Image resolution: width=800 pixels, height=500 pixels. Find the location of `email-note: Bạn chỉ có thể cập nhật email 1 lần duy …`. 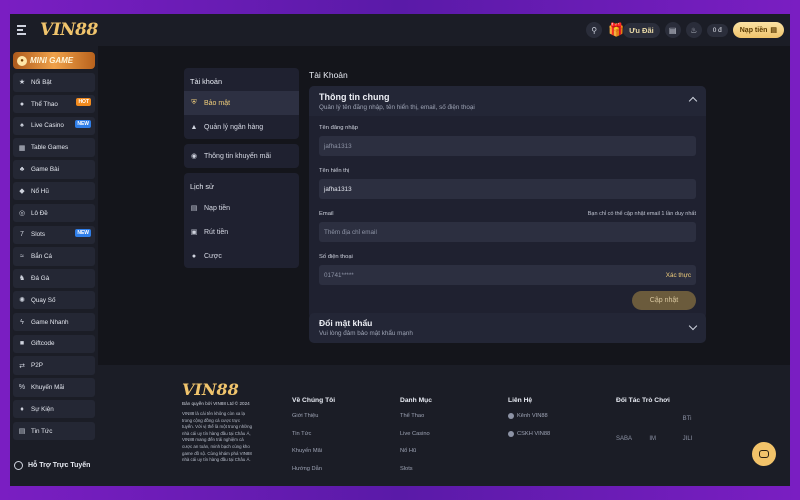

email-note: Bạn chỉ có thể cập nhật email 1 lần duy … is located at coordinates (641, 214).